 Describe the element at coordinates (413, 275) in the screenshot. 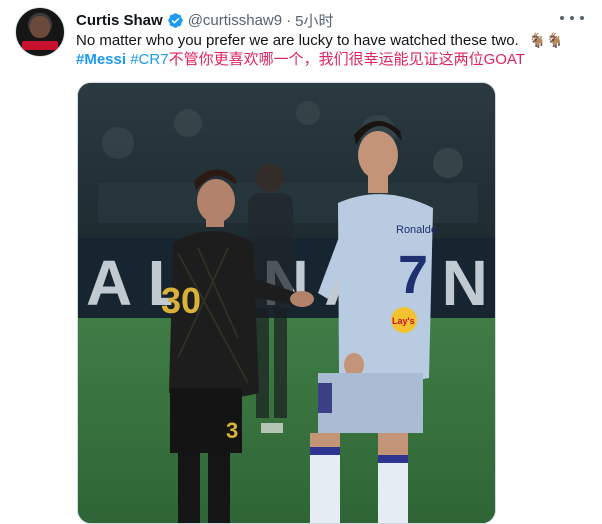

I see `right-jersey-number: 7` at that location.